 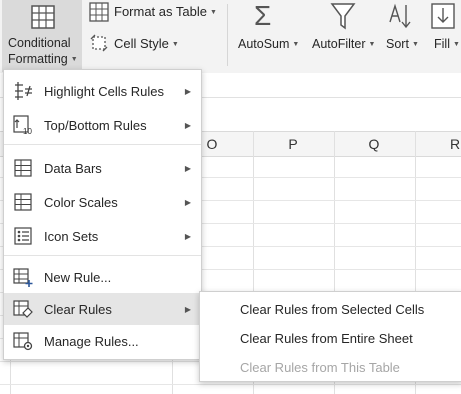 What do you see at coordinates (23, 202) in the screenshot?
I see `color-scales-icon` at bounding box center [23, 202].